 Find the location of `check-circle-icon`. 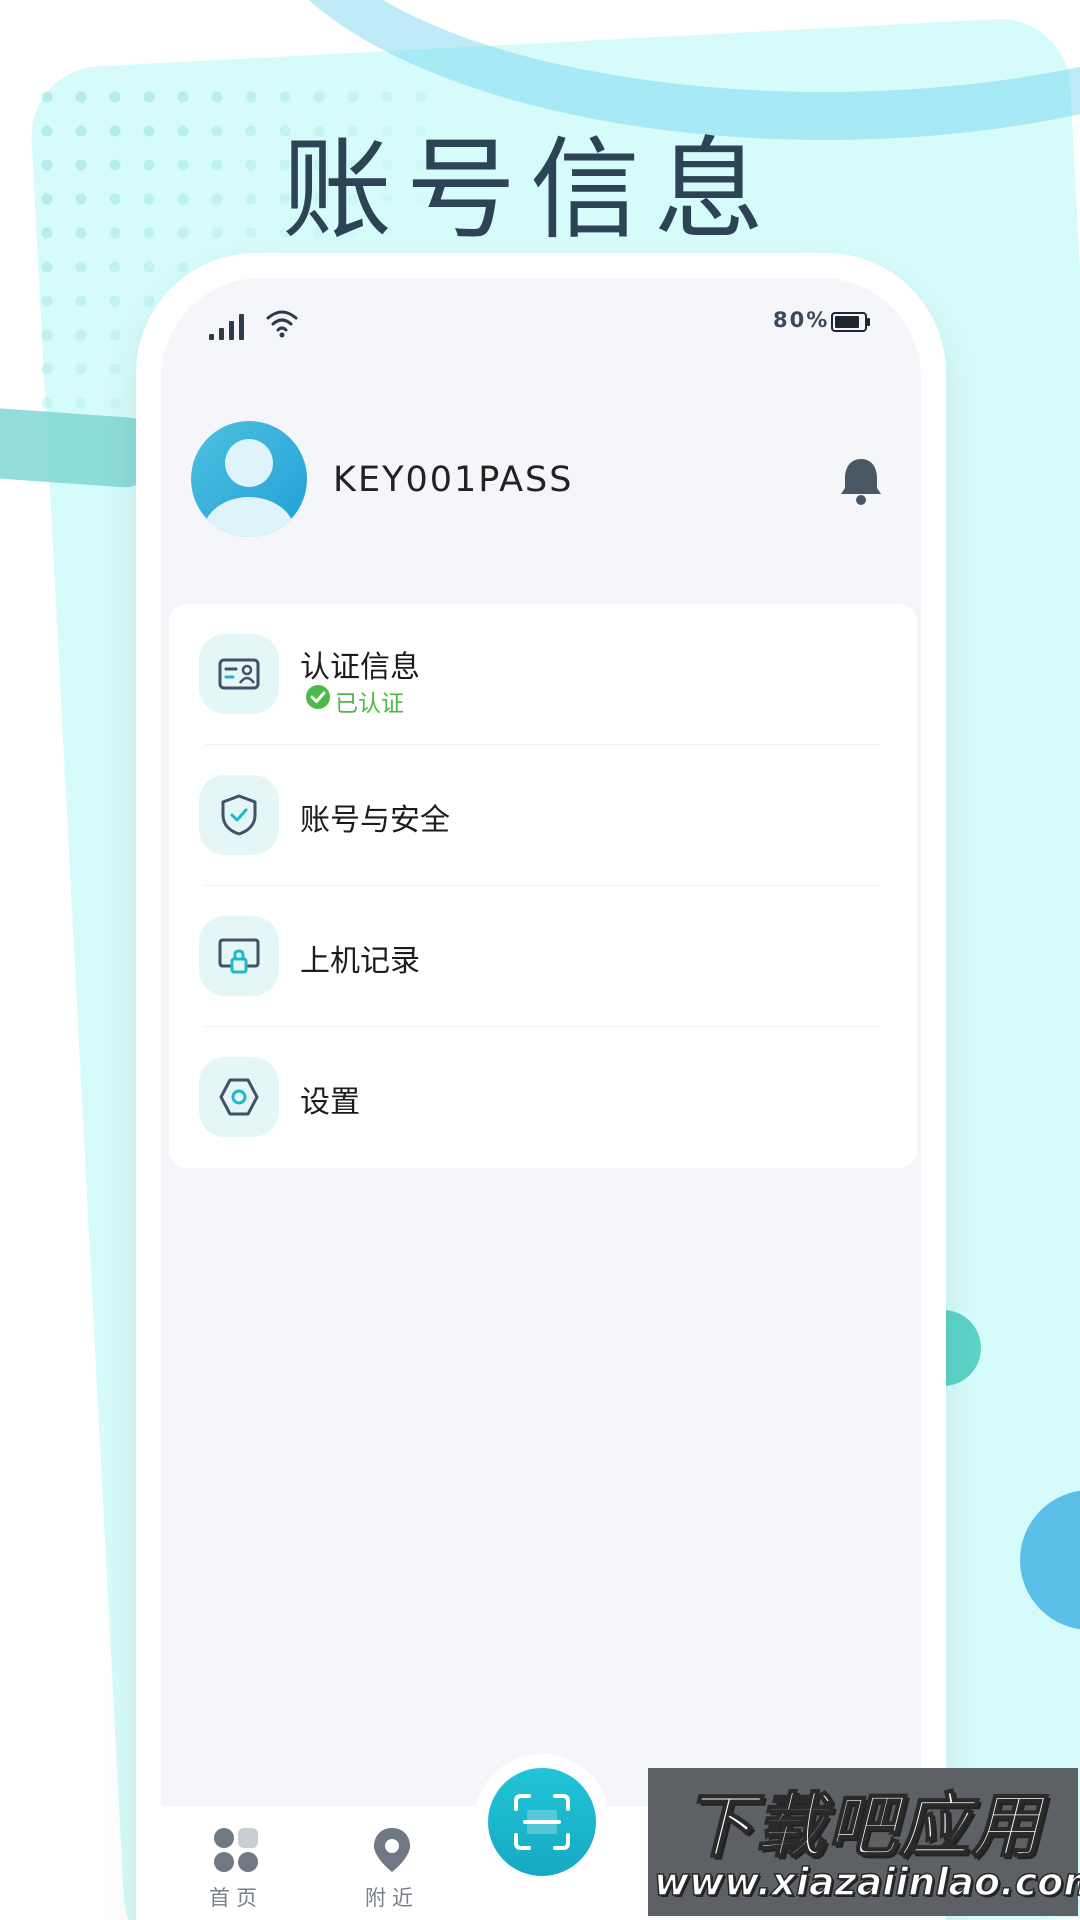

check-circle-icon is located at coordinates (318, 697).